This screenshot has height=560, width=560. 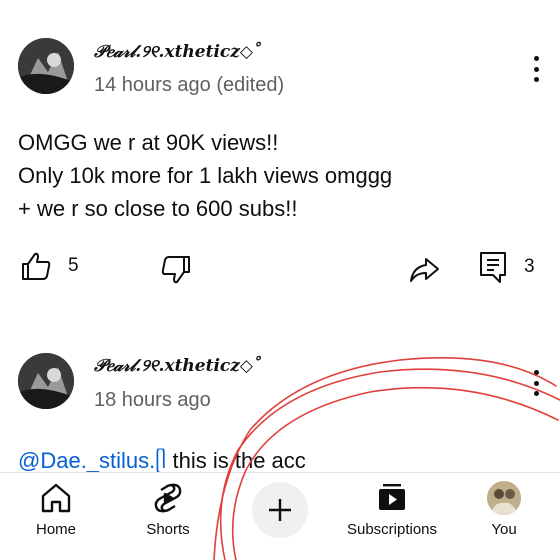 I want to click on create-icon, so click(x=280, y=510).